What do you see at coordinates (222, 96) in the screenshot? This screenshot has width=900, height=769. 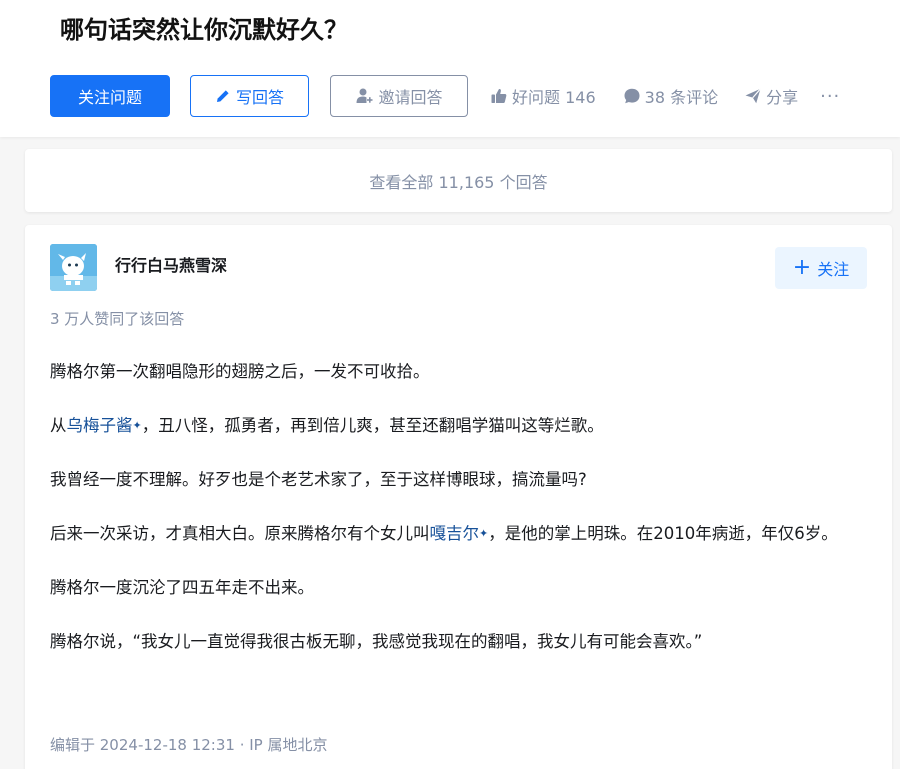 I see `pencil-icon` at bounding box center [222, 96].